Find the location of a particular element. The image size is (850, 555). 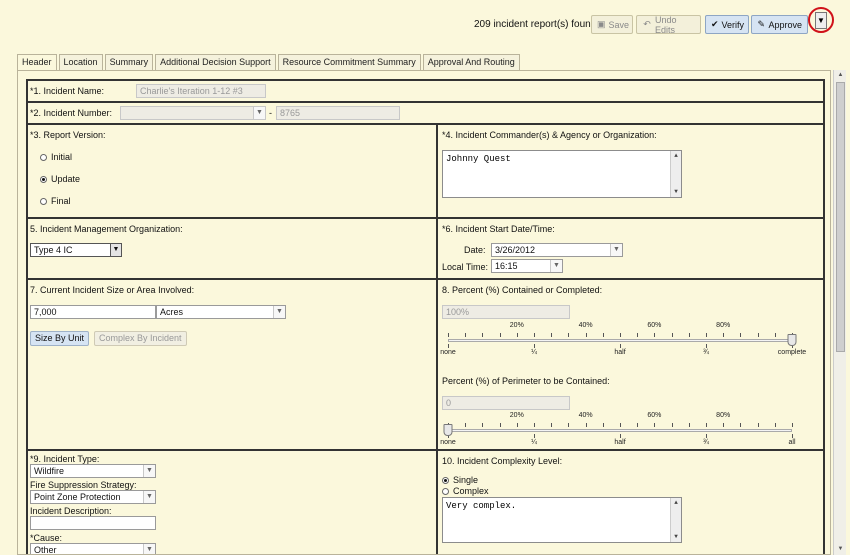

undo-edits-button: ↶ Undo Edits is located at coordinates (668, 24).